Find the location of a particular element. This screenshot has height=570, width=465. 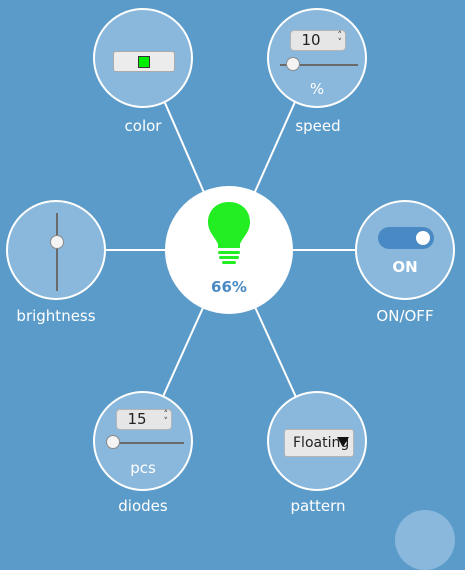

color-node is located at coordinates (143, 58).